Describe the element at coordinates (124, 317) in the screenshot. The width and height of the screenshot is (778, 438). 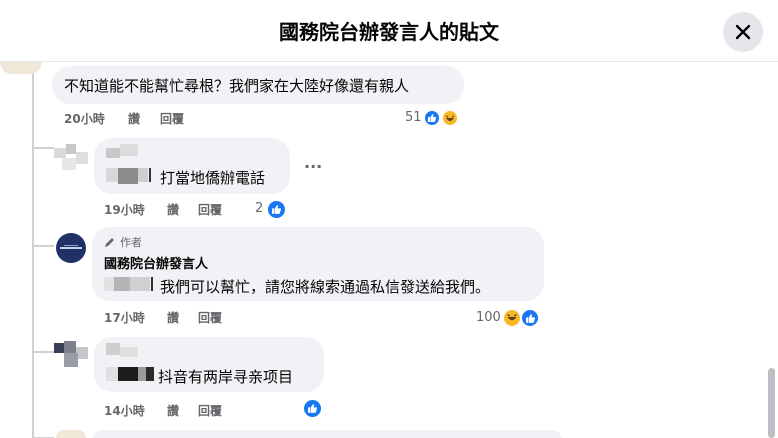
I see `comment-time: 17小時` at that location.